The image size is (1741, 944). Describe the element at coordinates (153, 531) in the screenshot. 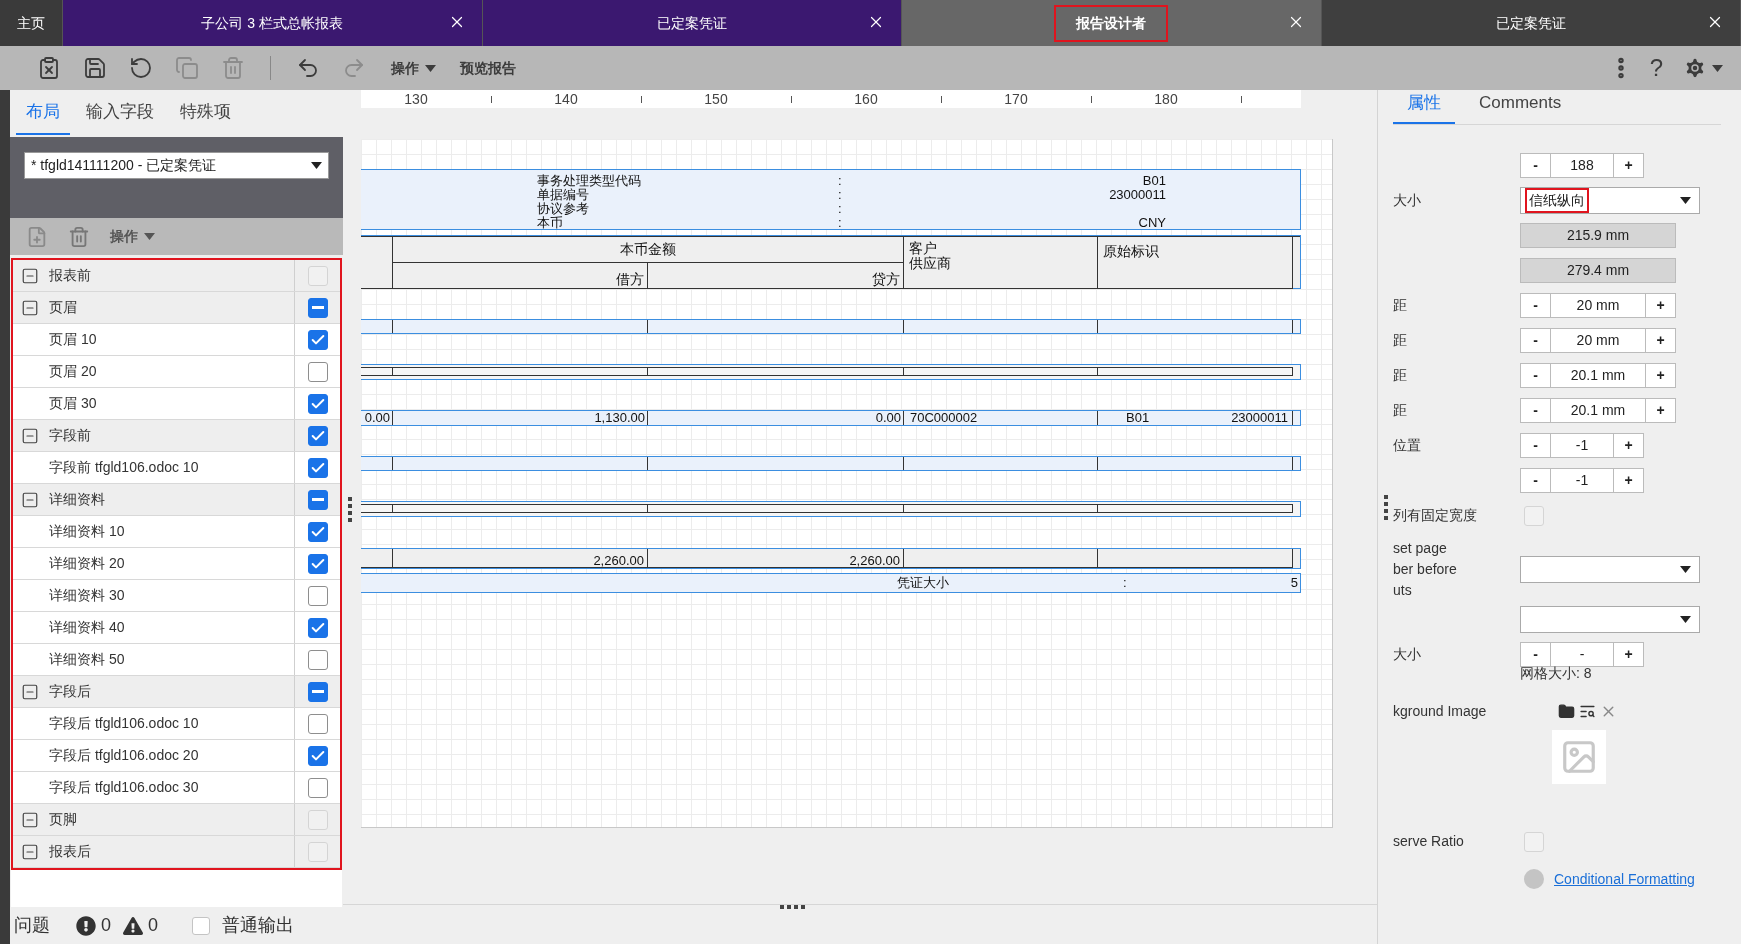

I see `tree-item: 详细资料 10` at that location.